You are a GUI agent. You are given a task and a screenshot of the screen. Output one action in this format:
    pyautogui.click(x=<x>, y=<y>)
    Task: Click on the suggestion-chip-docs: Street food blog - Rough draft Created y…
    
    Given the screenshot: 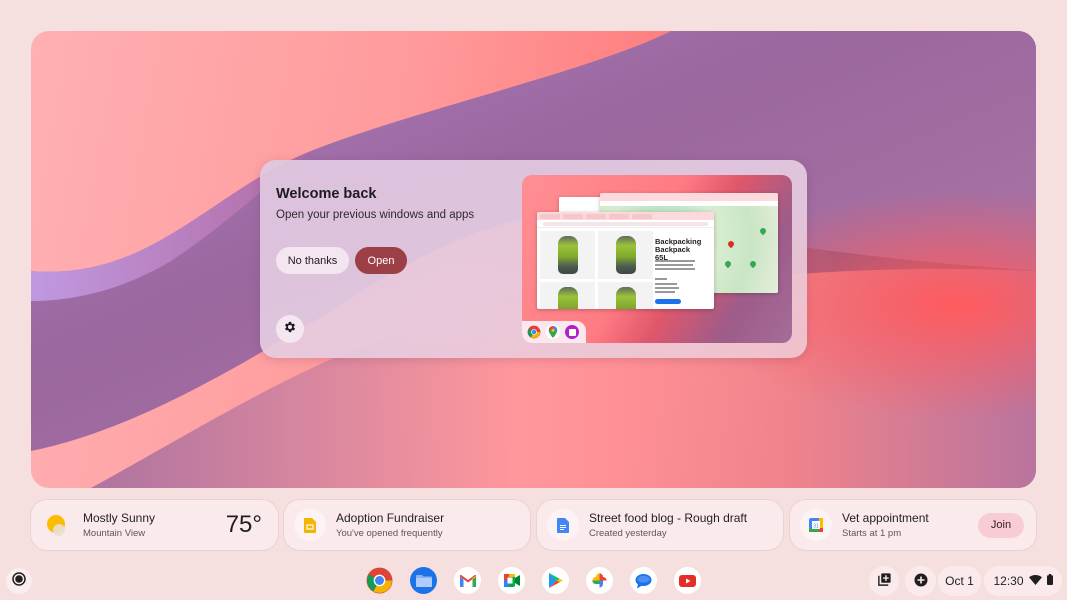 What is the action you would take?
    pyautogui.click(x=660, y=525)
    